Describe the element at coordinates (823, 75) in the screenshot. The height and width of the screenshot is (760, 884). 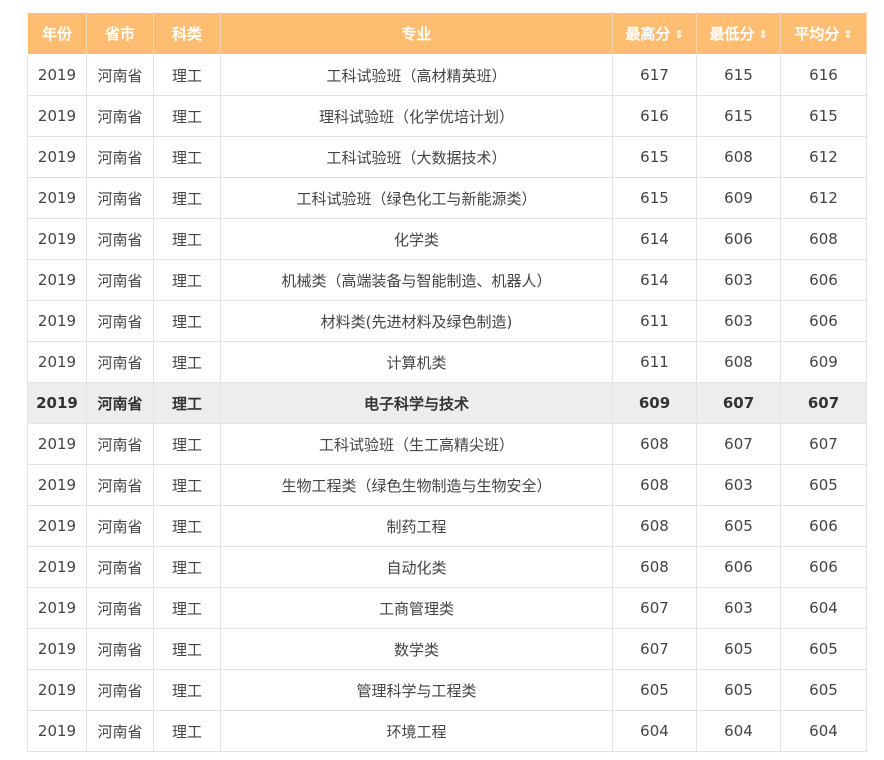
I see `cell-avg-score: 616` at that location.